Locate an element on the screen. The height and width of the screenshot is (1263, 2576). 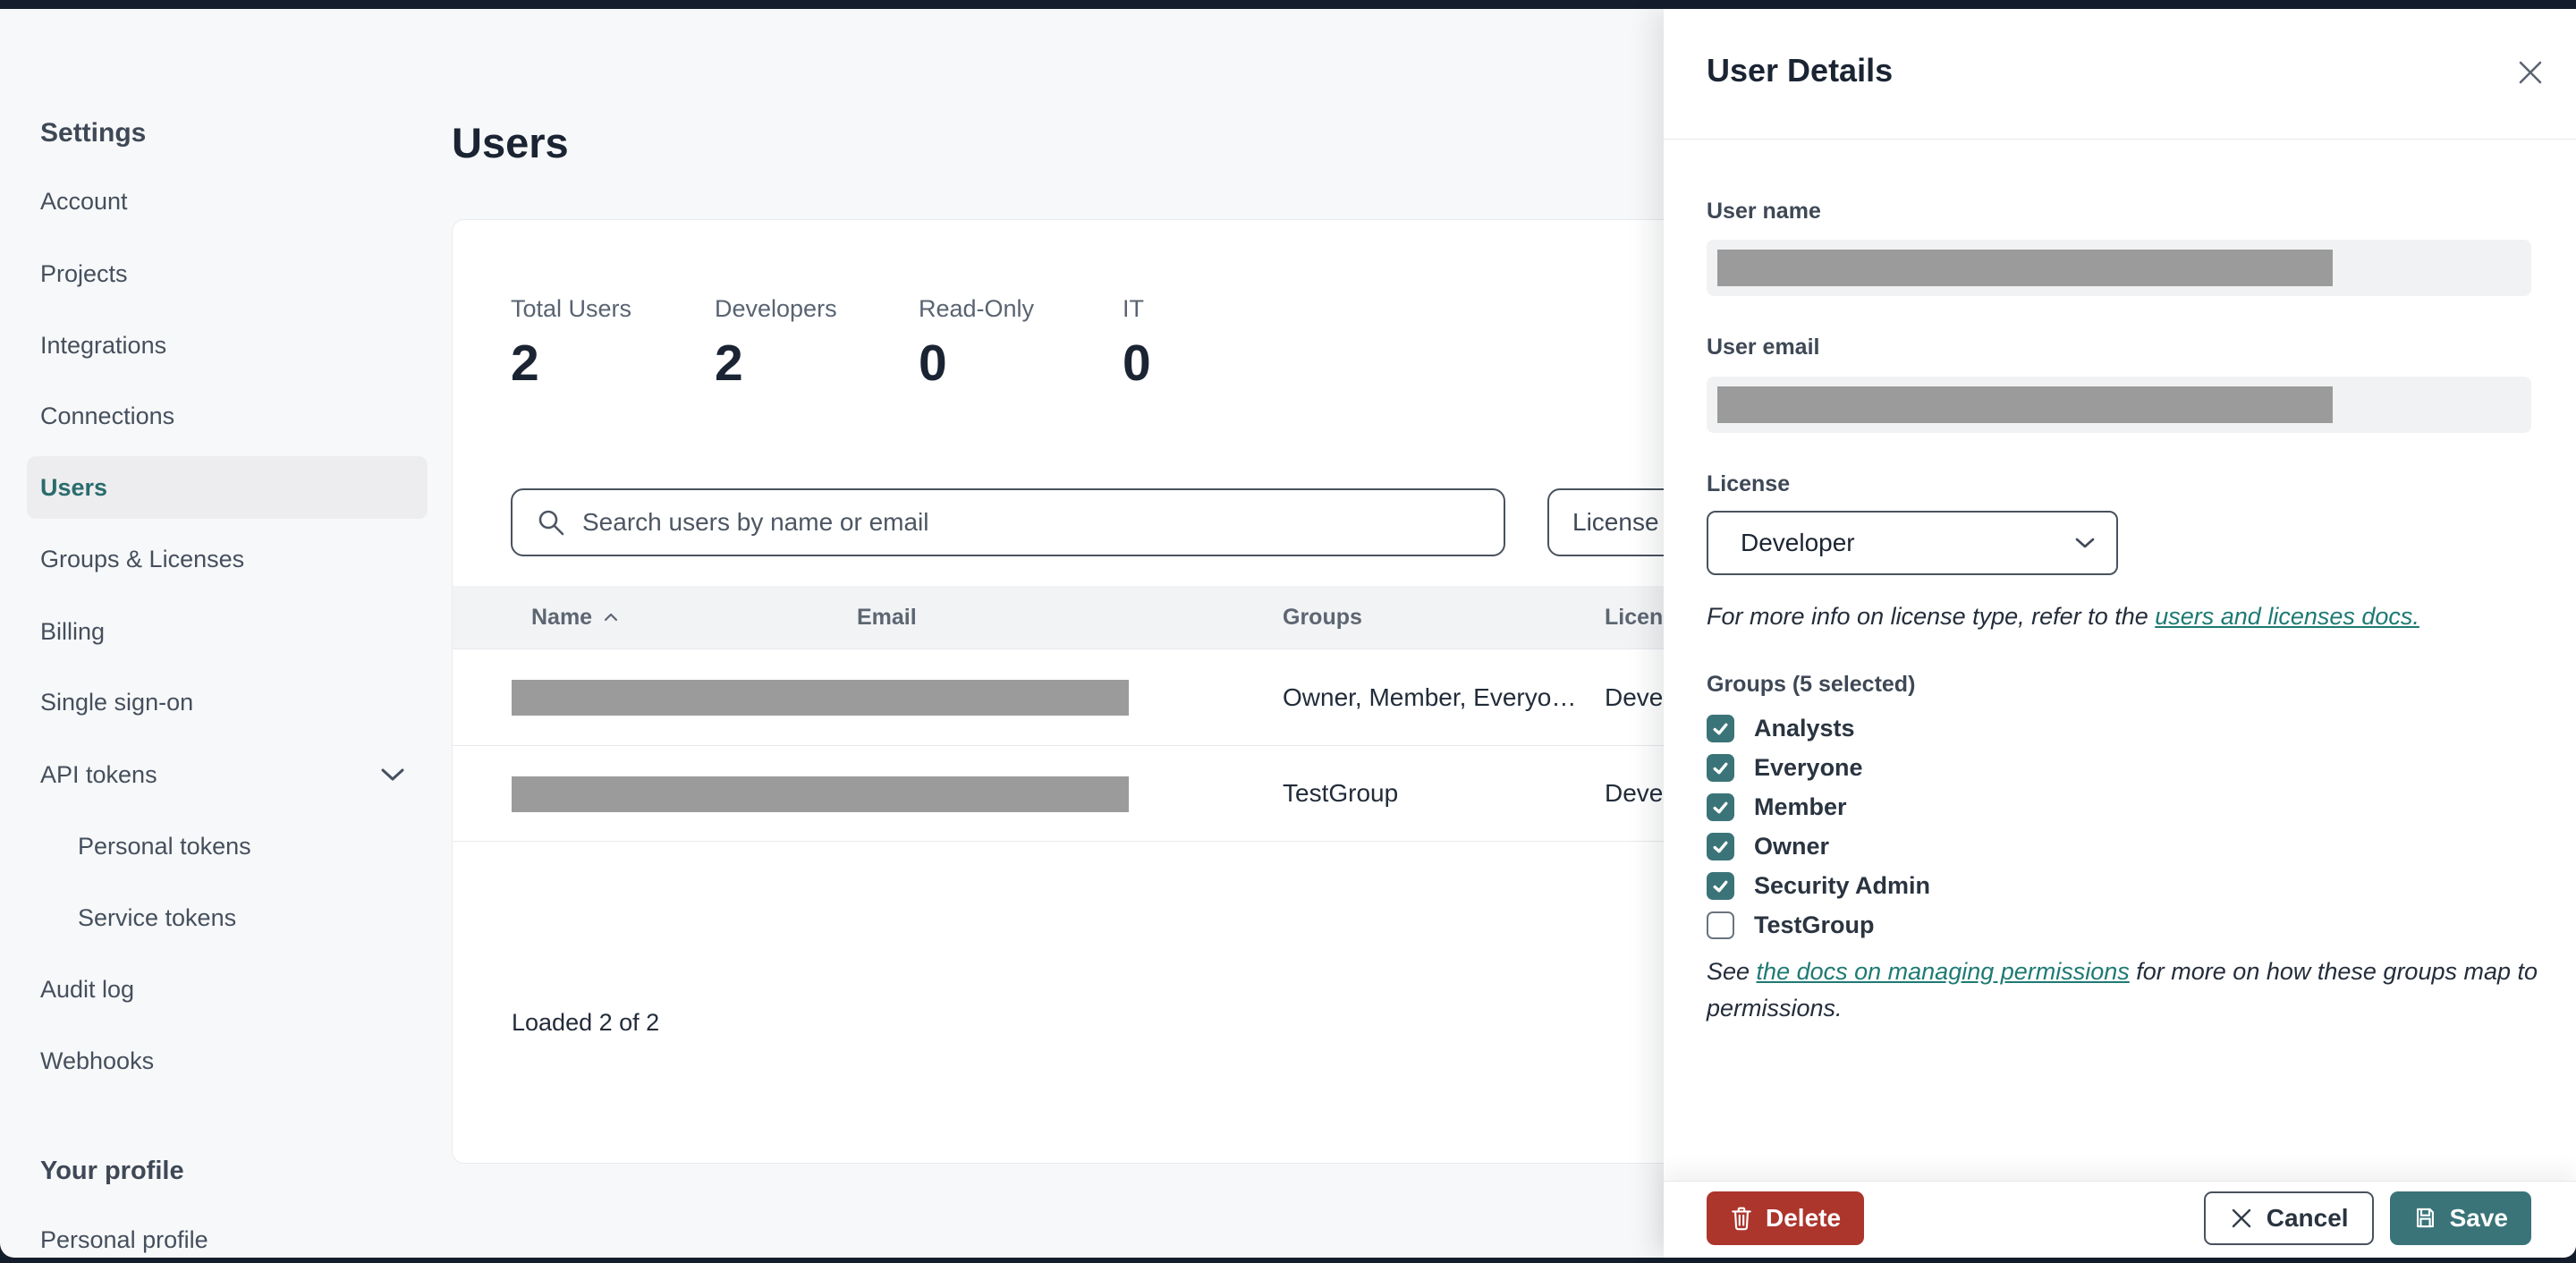
sidebar-item-label: Connections is located at coordinates (107, 415).